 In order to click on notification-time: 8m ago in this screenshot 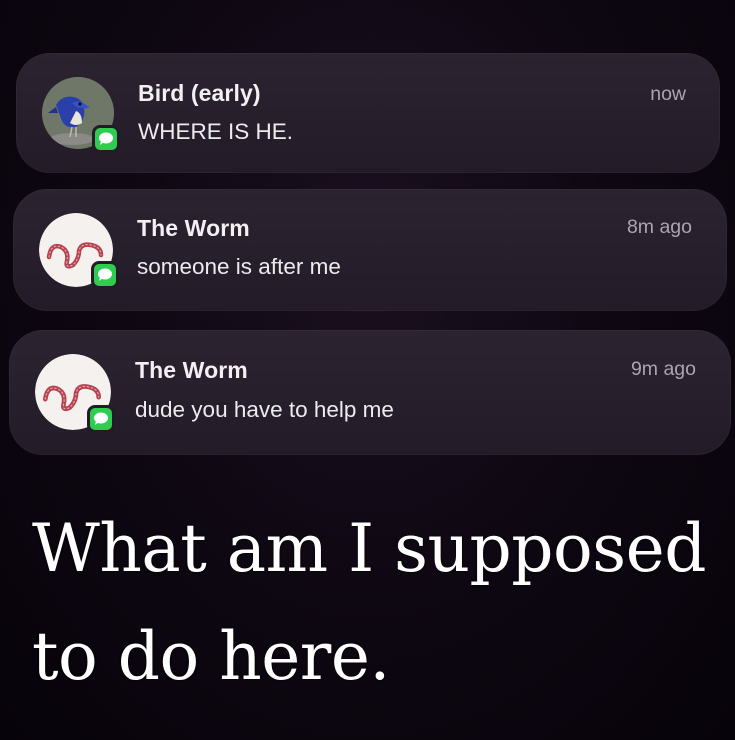, I will do `click(659, 227)`.